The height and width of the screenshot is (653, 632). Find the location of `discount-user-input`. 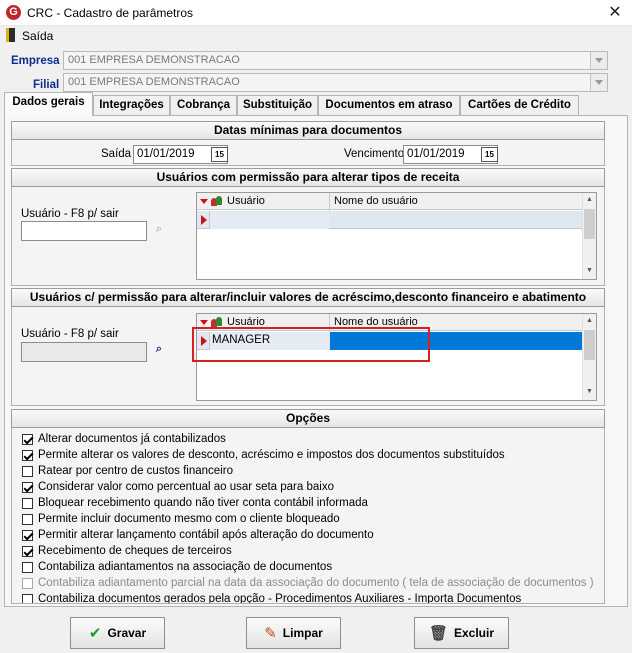

discount-user-input is located at coordinates (84, 352).